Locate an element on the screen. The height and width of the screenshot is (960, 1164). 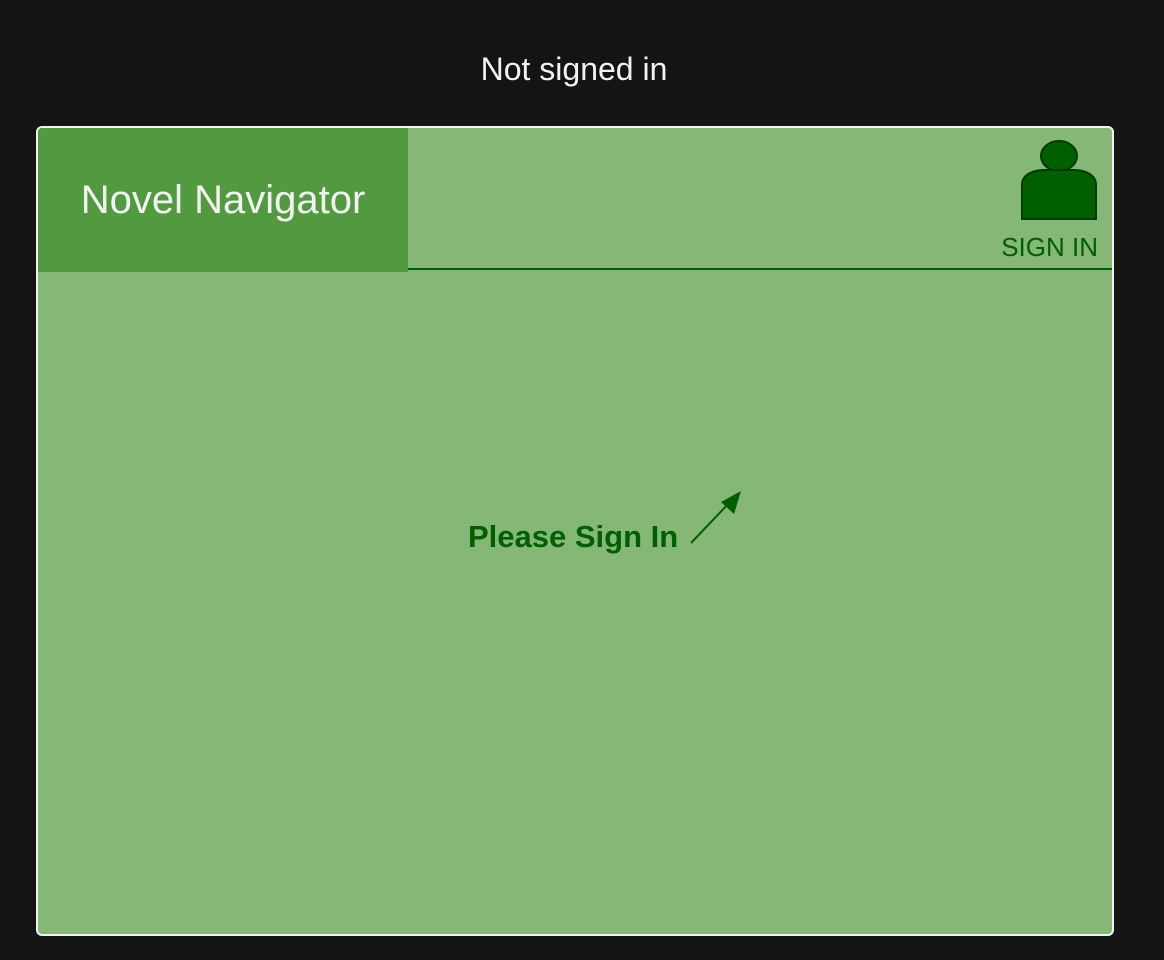
sign-in-label: SIGN IN is located at coordinates (1049, 247).